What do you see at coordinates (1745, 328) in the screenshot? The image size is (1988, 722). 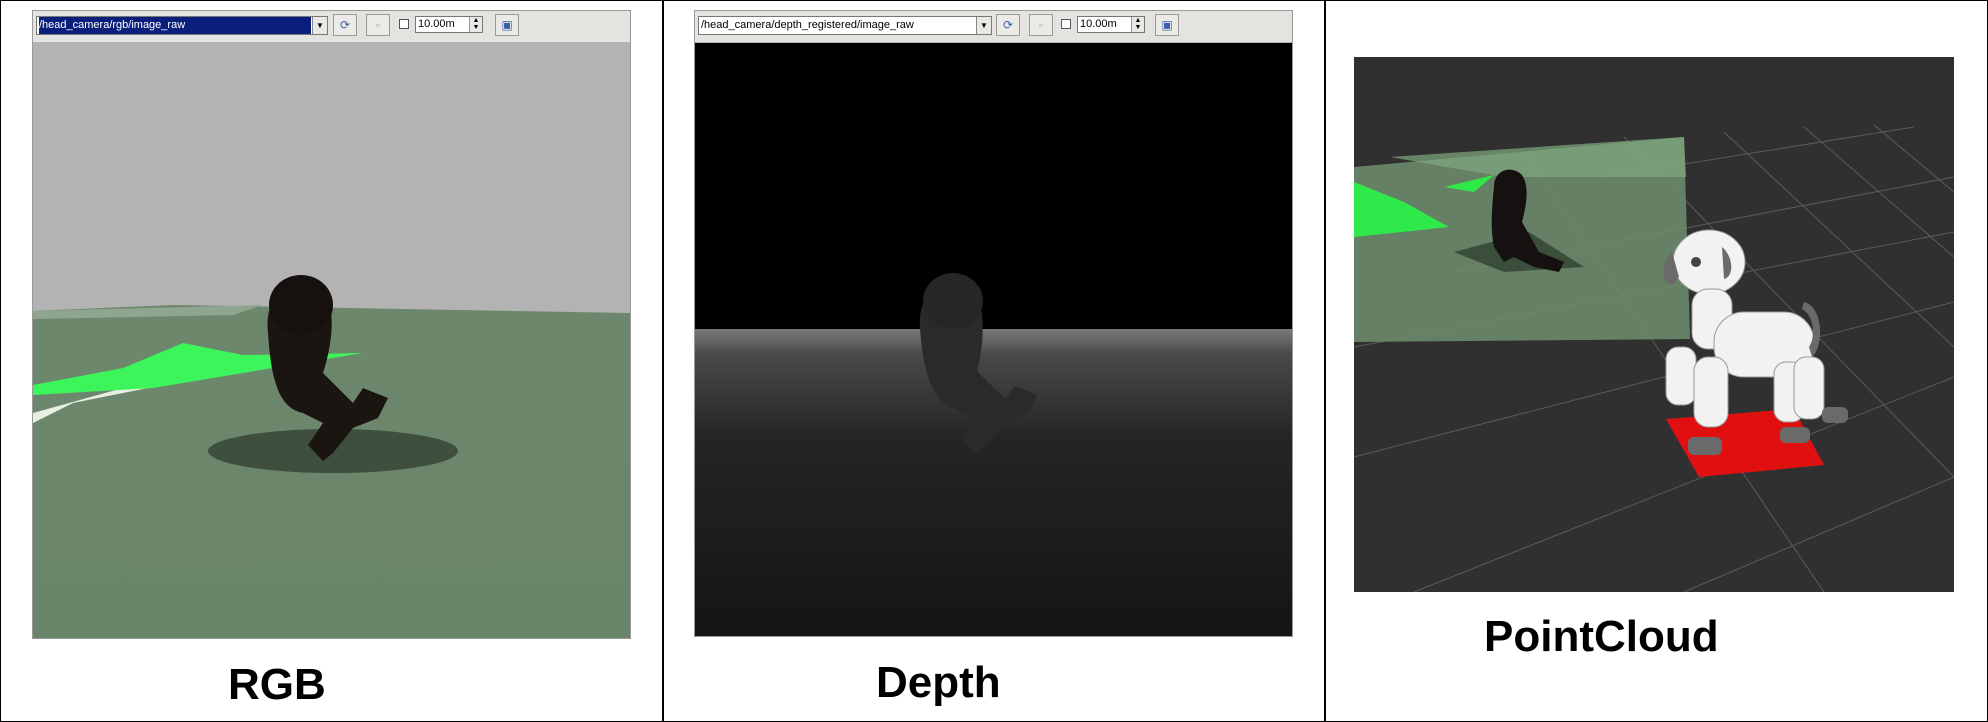 I see `robot-dog` at bounding box center [1745, 328].